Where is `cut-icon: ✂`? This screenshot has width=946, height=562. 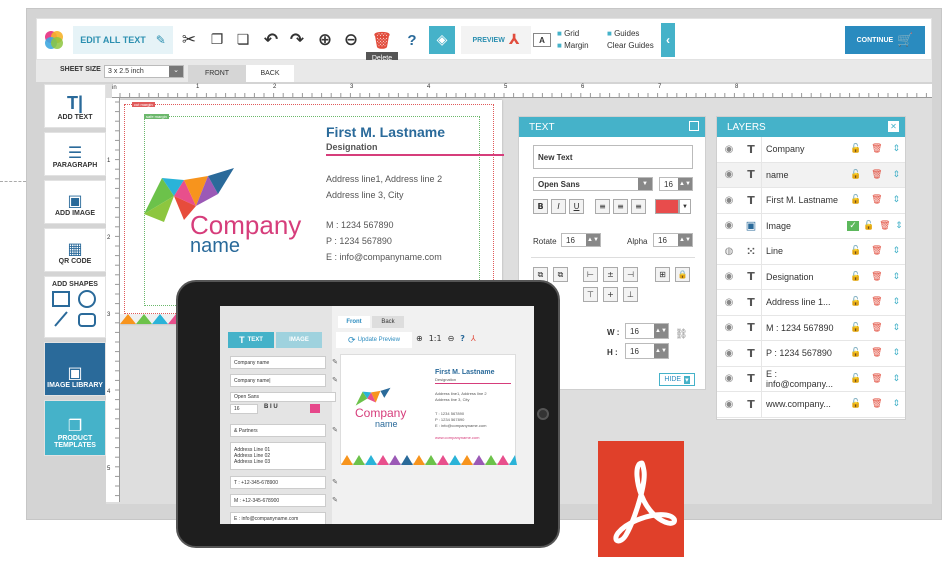 cut-icon: ✂ is located at coordinates (189, 40).